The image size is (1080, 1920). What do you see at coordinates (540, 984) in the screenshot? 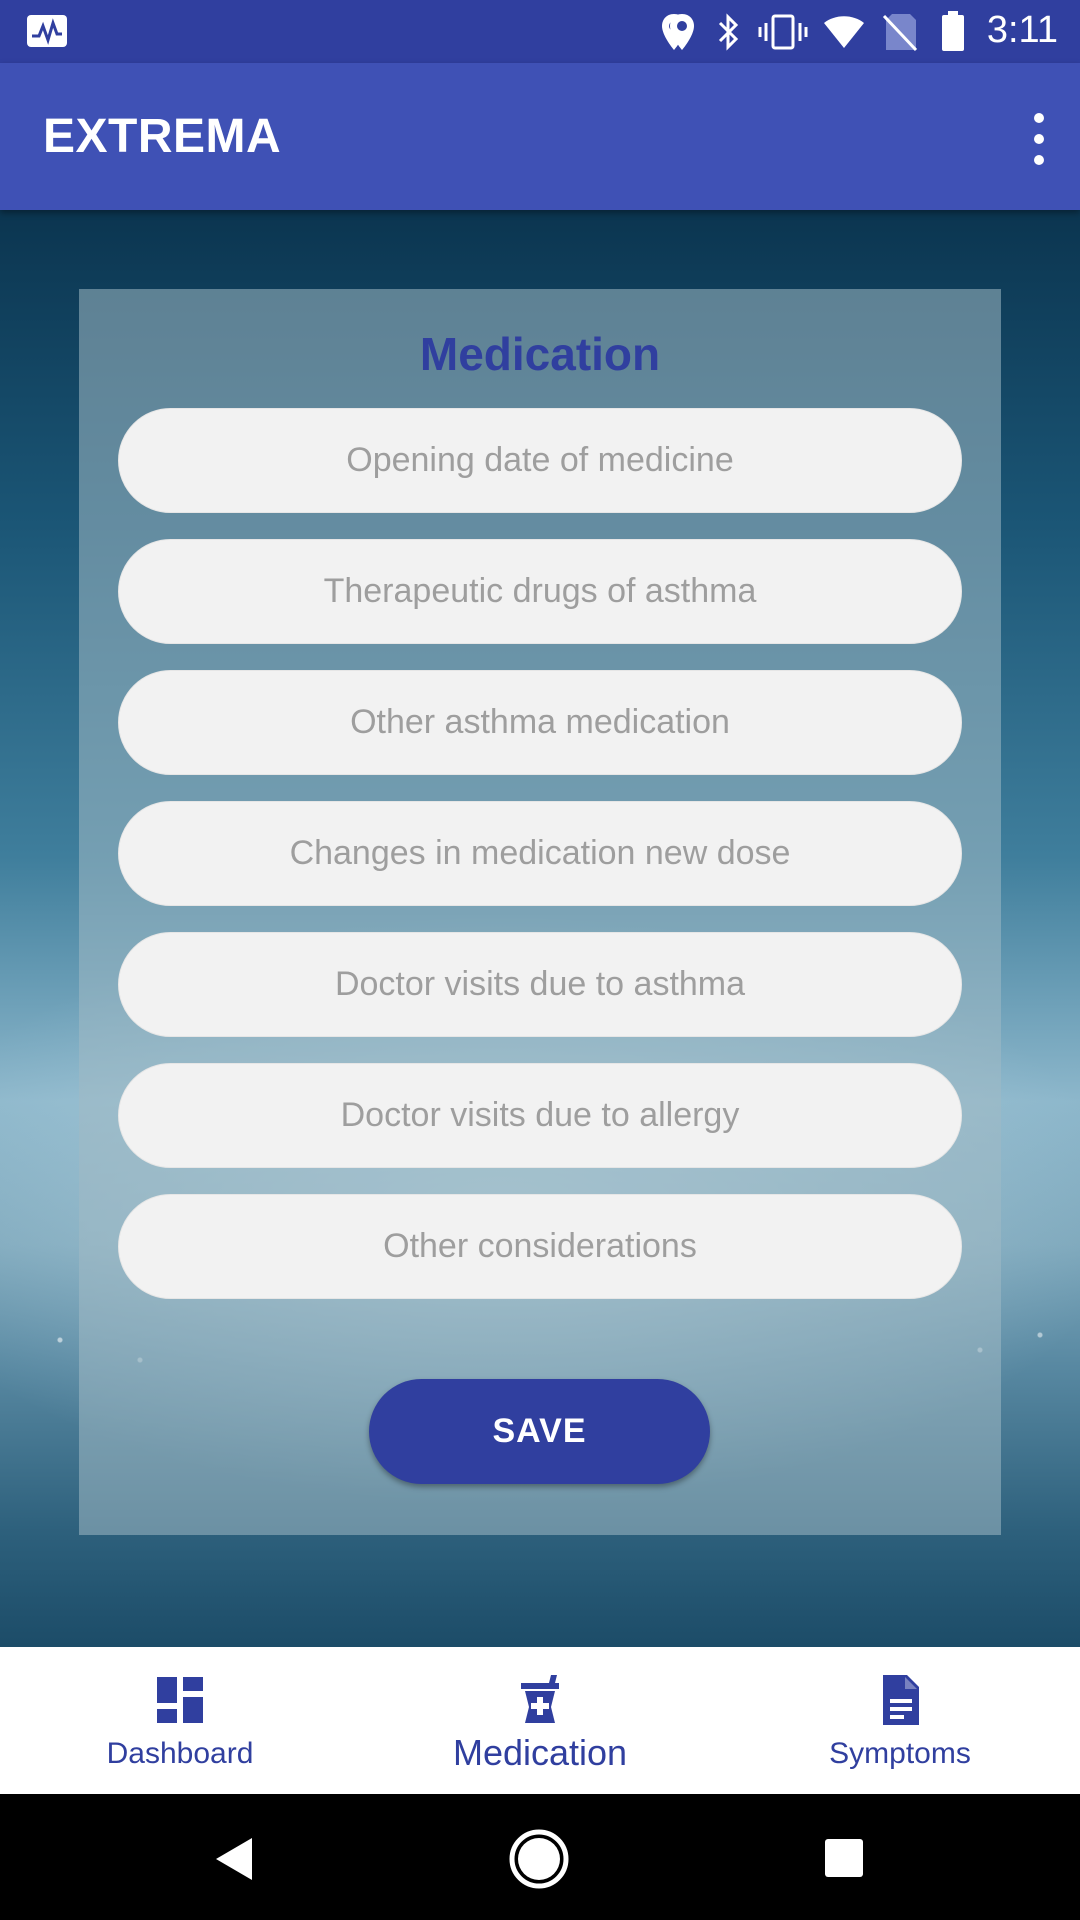
I see `doctor-visits-asthma-field: Doctor visits due to asthma` at bounding box center [540, 984].